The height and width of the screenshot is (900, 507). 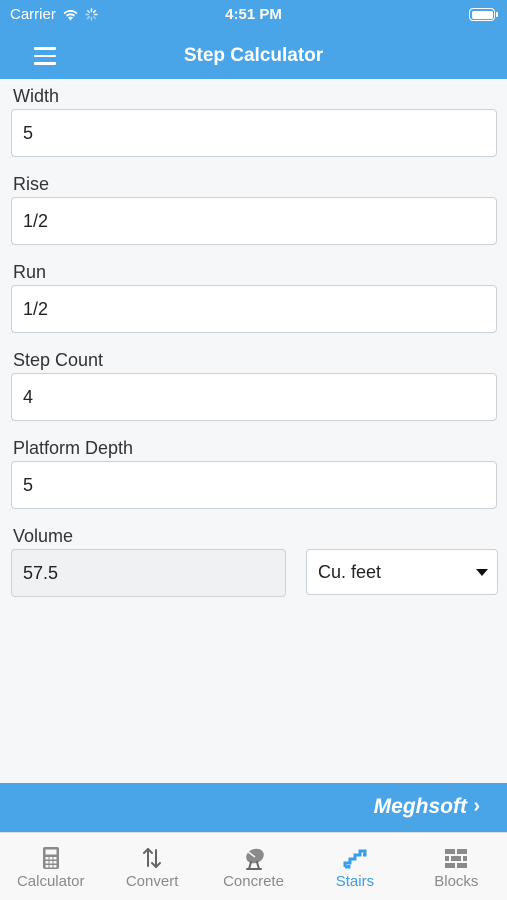 I want to click on volume-unit-value: Cu. feet, so click(x=350, y=572).